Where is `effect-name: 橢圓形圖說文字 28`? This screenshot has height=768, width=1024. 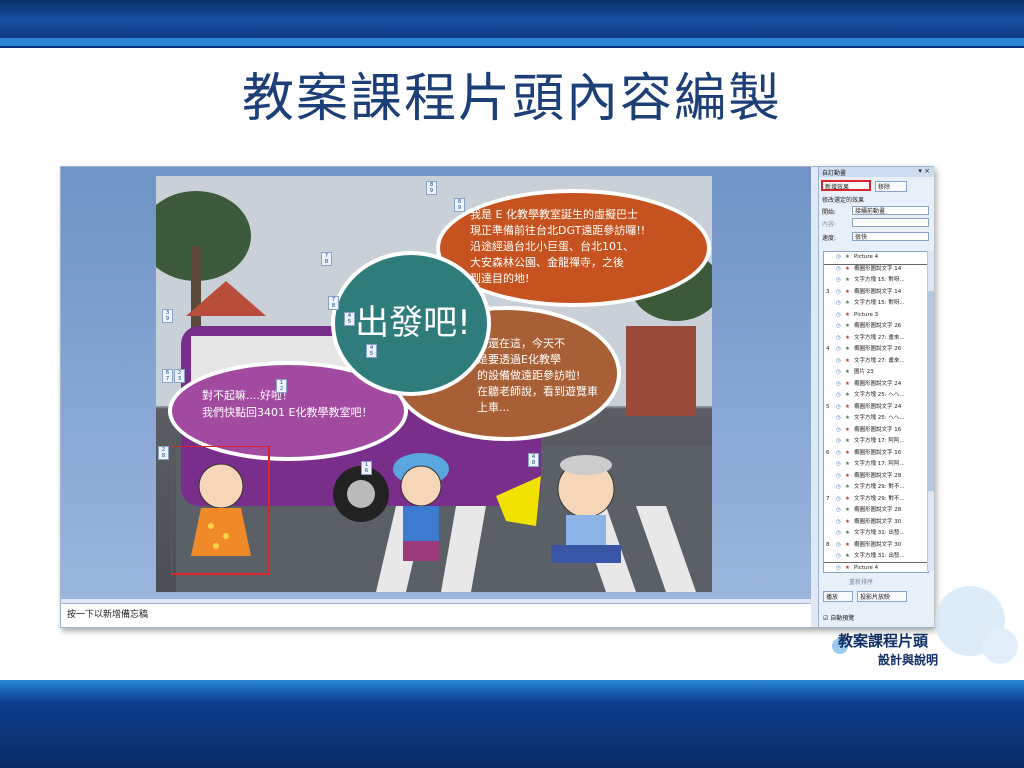 effect-name: 橢圓形圖說文字 28 is located at coordinates (878, 475).